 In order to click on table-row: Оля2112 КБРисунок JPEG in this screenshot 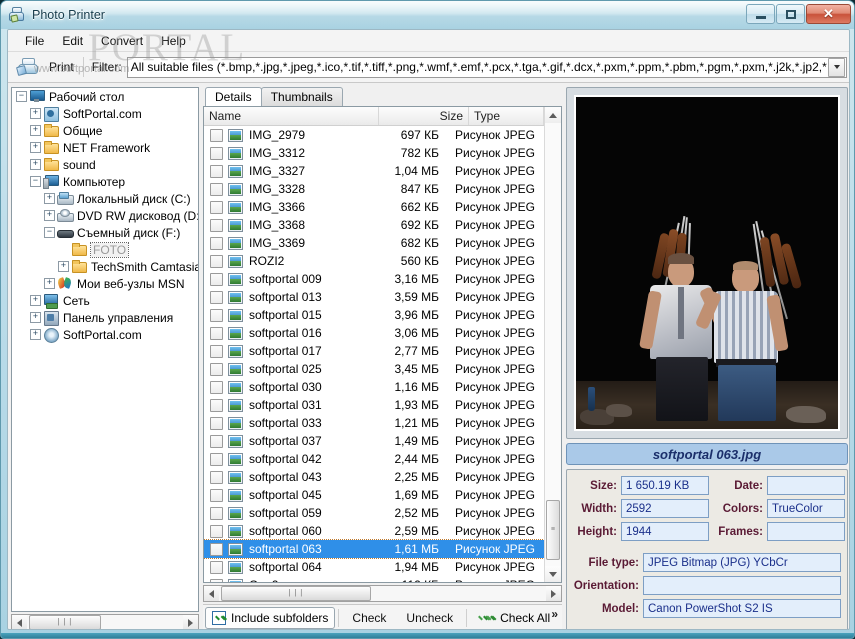, I will do `click(374, 579)`.